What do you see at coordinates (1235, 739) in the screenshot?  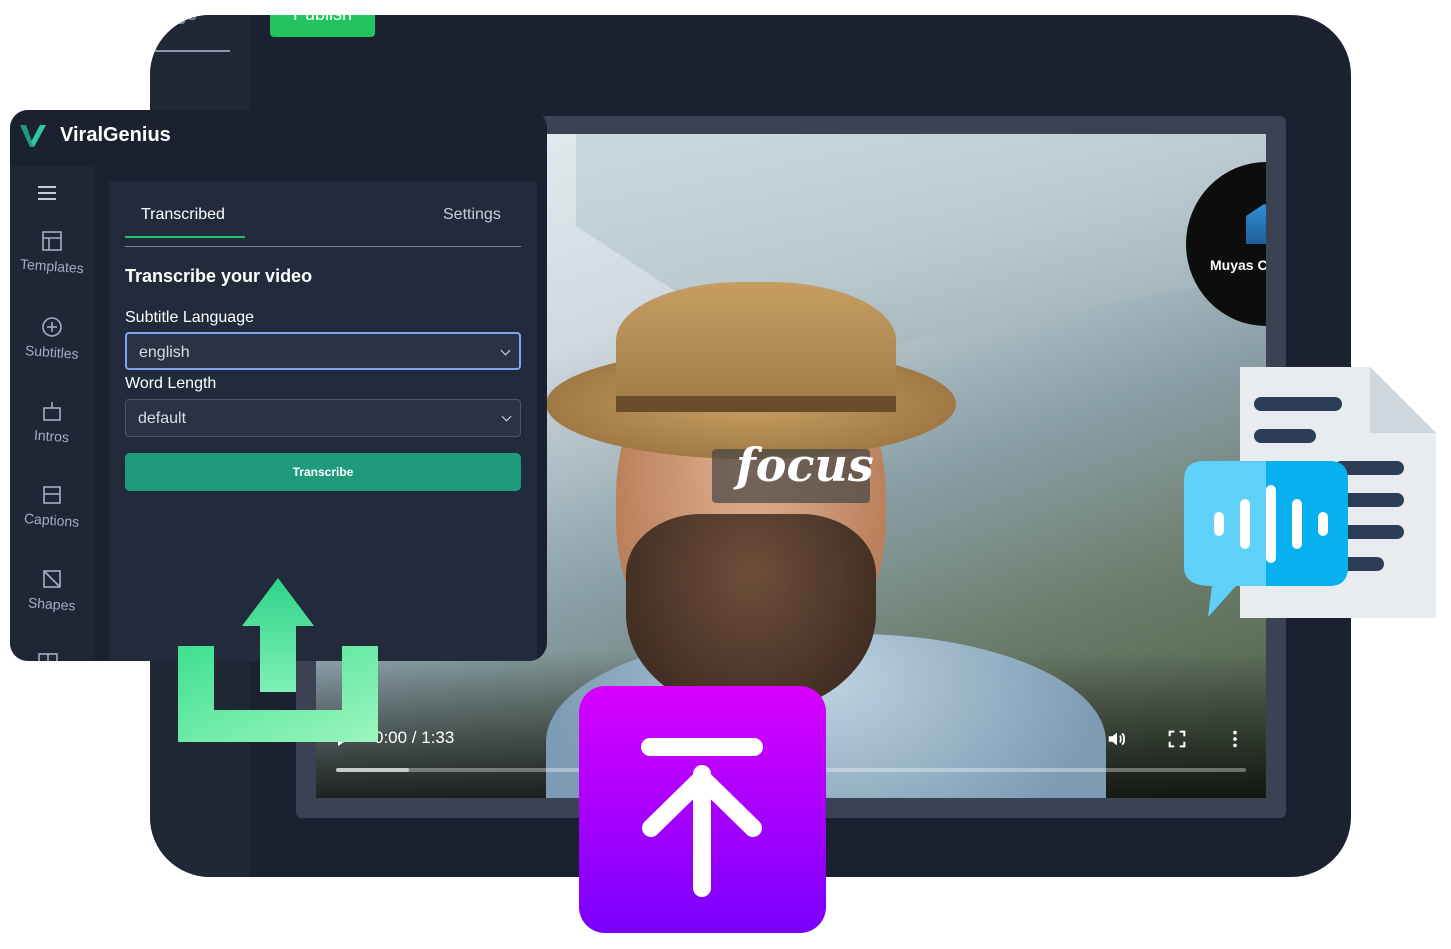 I see `more-options-icon` at bounding box center [1235, 739].